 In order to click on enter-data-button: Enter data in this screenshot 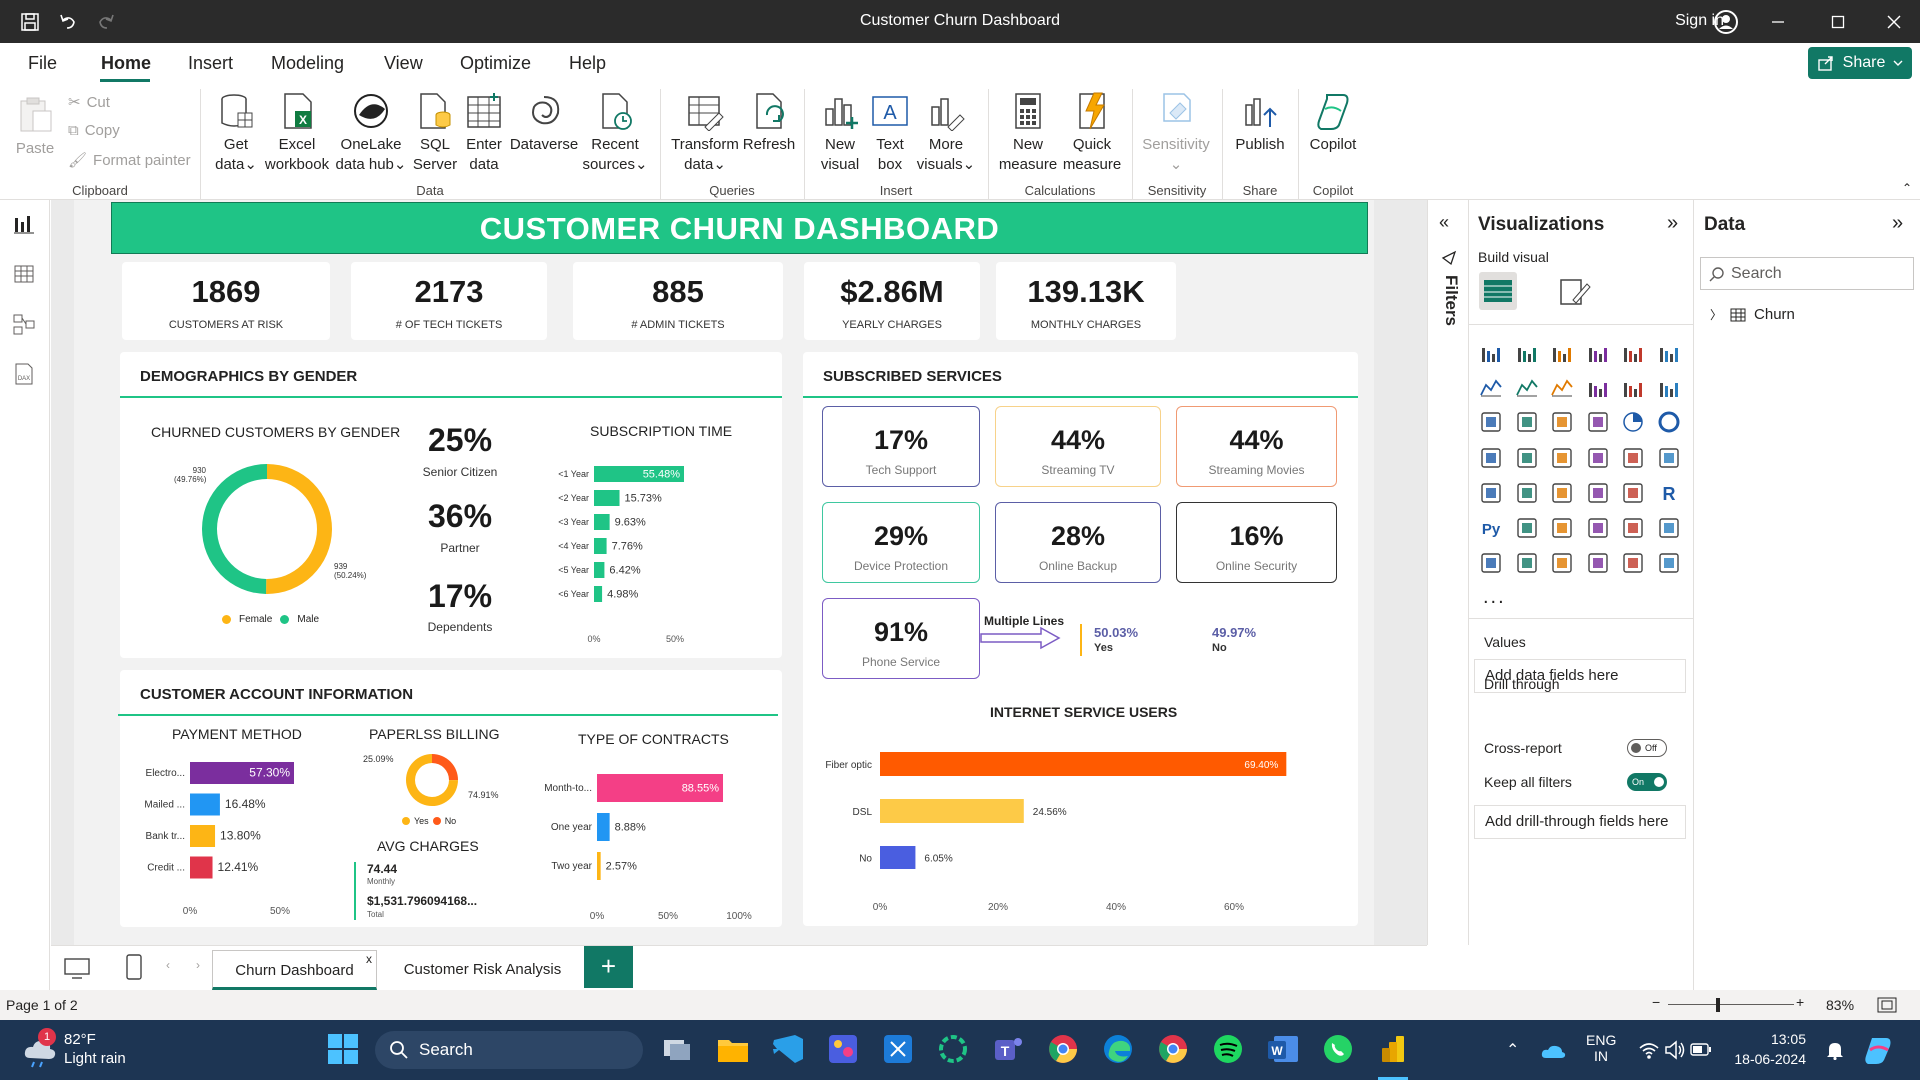, I will do `click(484, 133)`.